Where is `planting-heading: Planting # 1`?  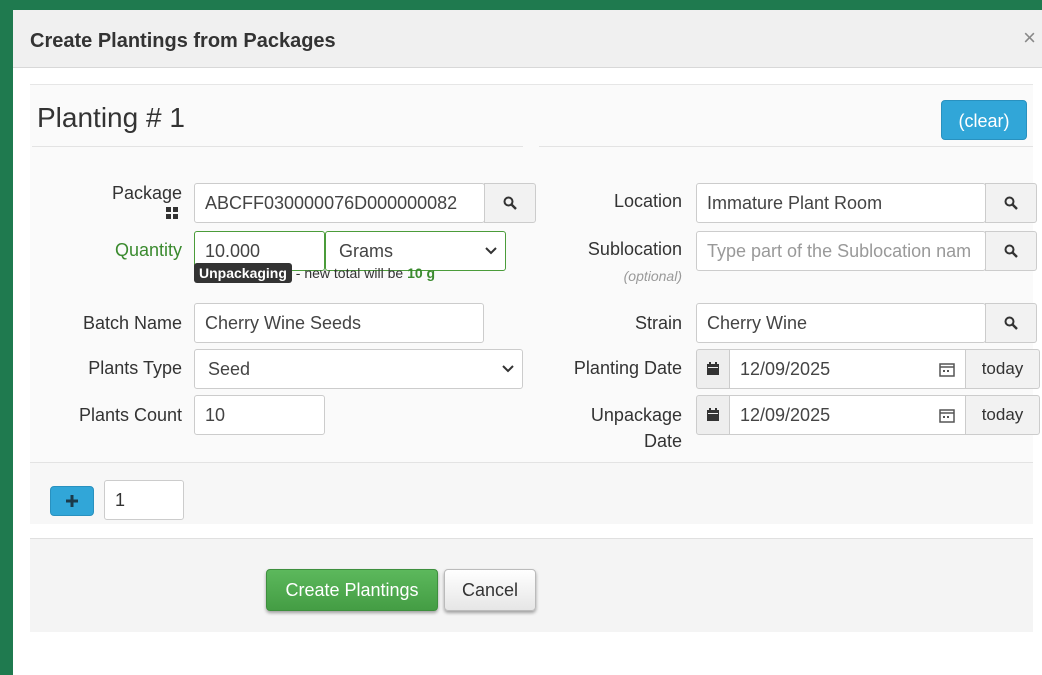
planting-heading: Planting # 1 is located at coordinates (111, 117).